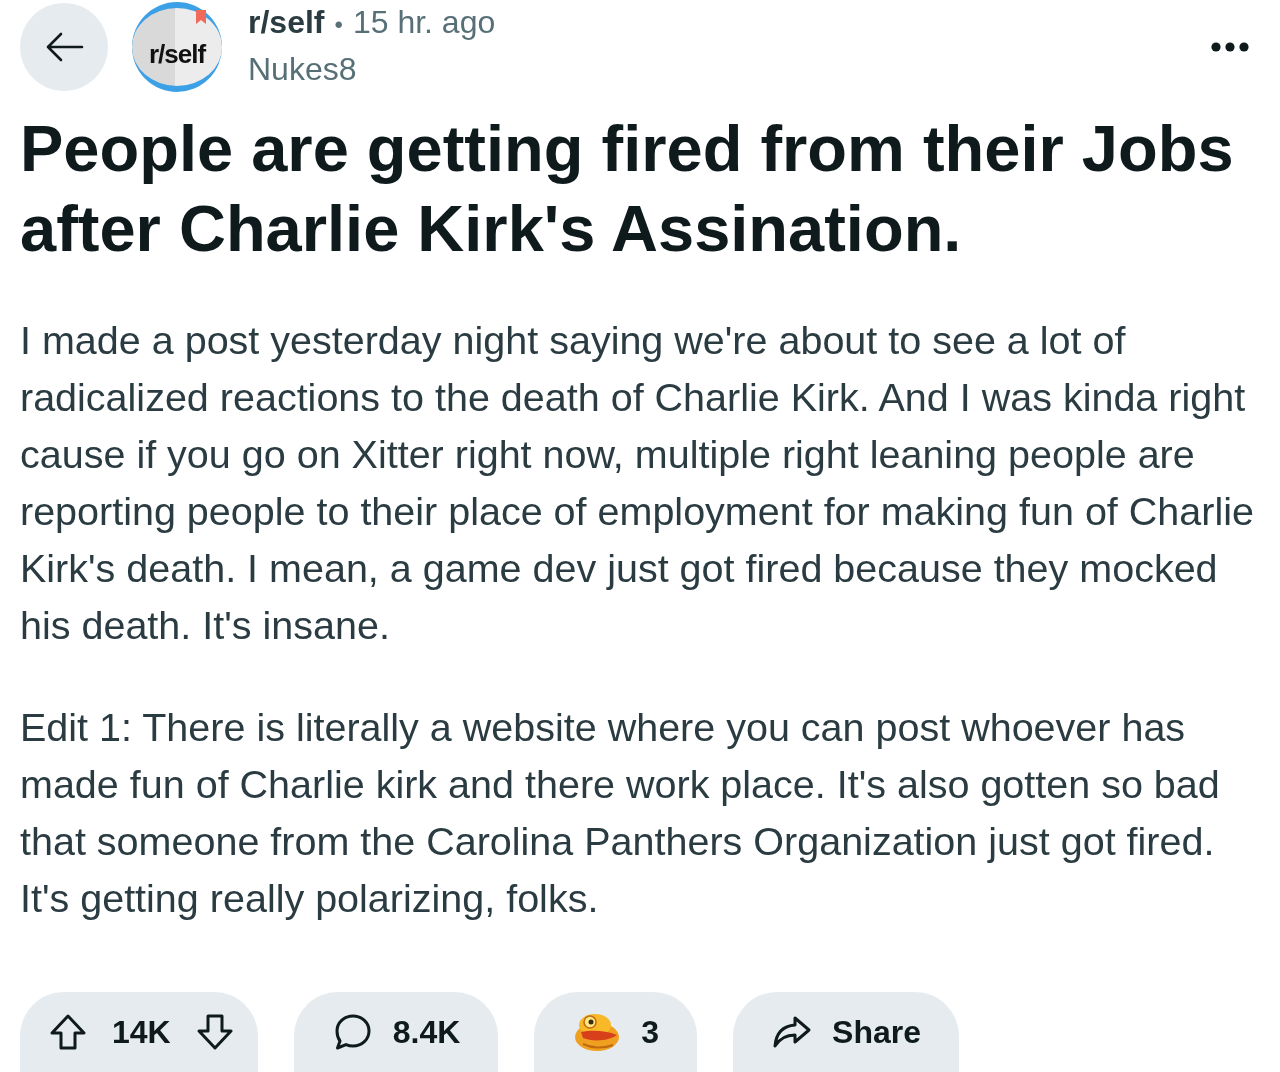 Image resolution: width=1280 pixels, height=1072 pixels. Describe the element at coordinates (627, 189) in the screenshot. I see `post-title: People are getting fired from their Jobs after Charlie Kirk's Assination.` at that location.